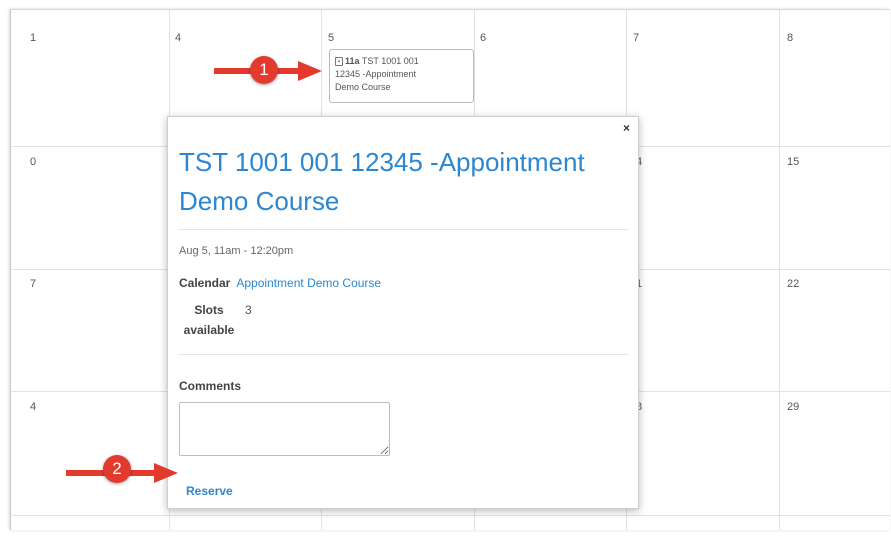 This screenshot has height=536, width=891. What do you see at coordinates (248, 310) in the screenshot?
I see `slots-value: 3` at bounding box center [248, 310].